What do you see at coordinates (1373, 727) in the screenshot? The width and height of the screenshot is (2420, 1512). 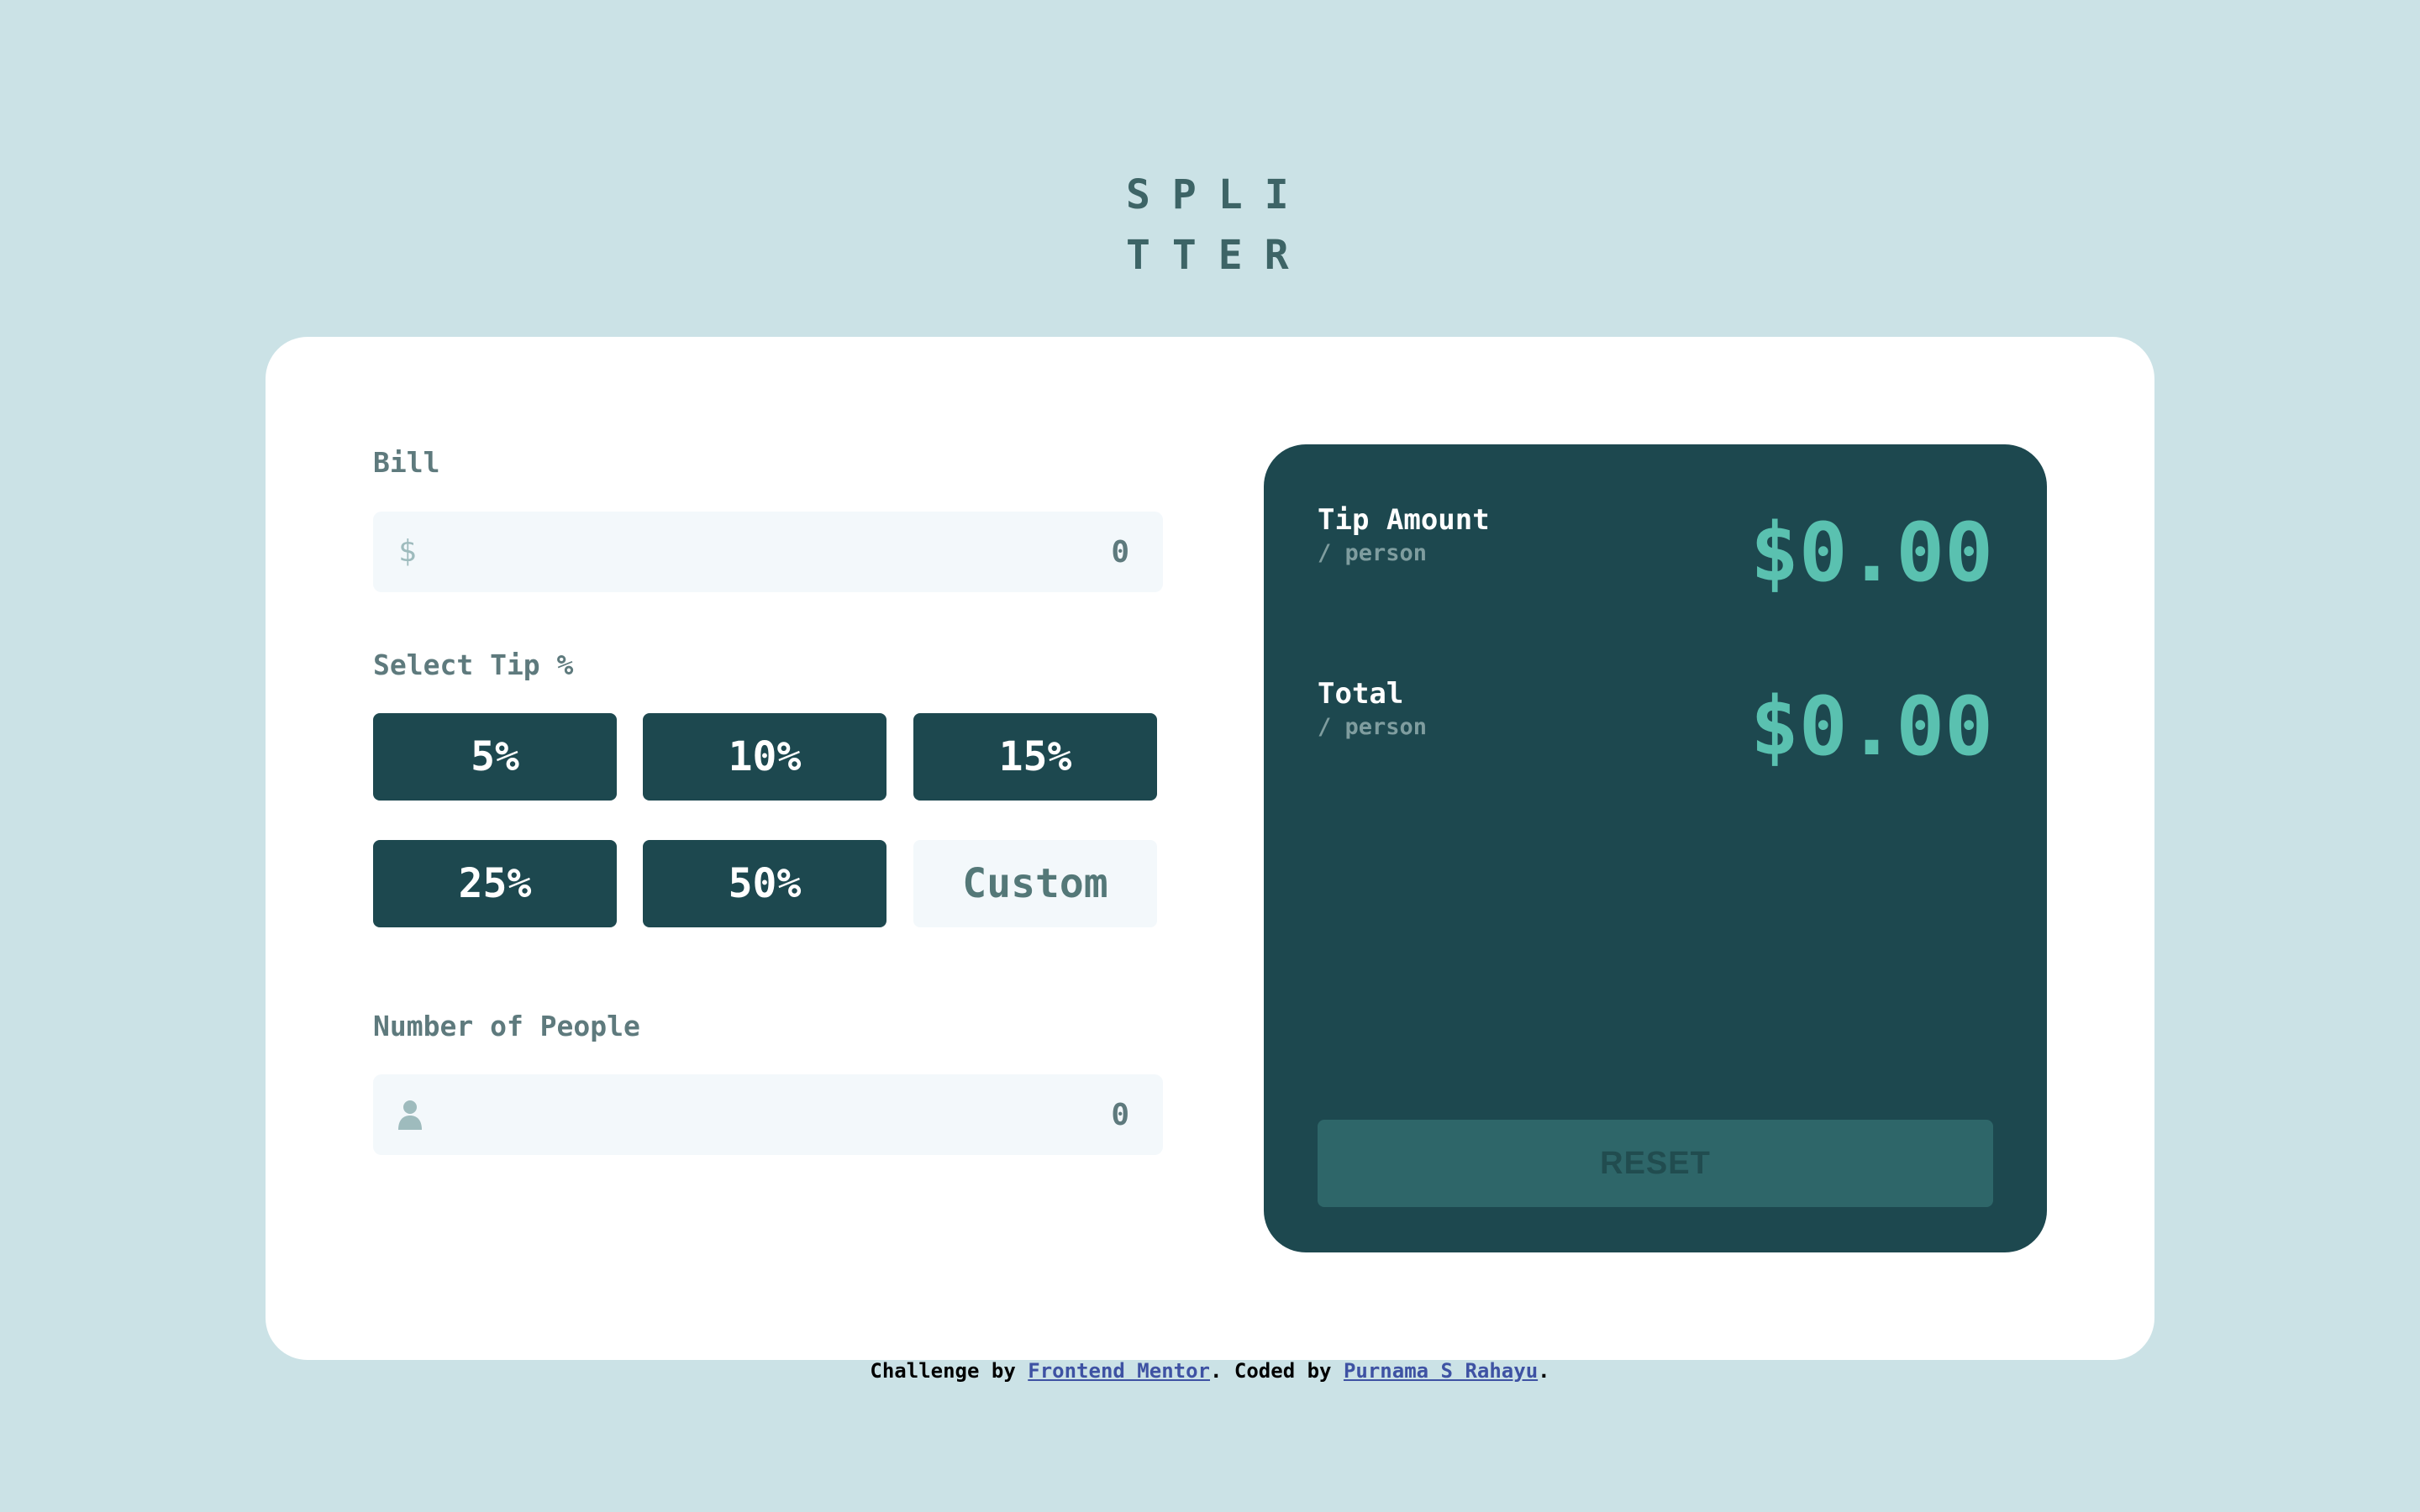 I see `total-subtitle: / person` at bounding box center [1373, 727].